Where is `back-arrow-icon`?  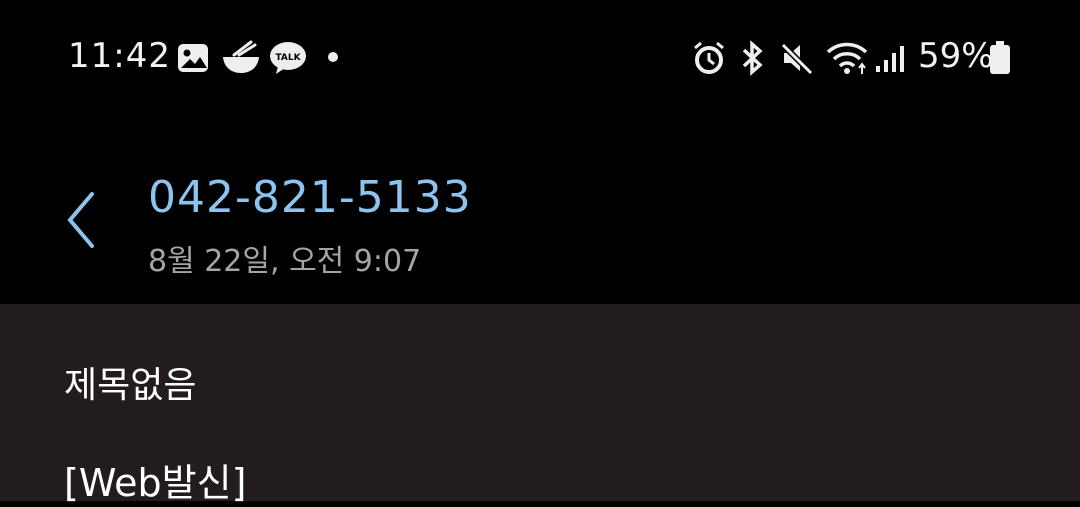 back-arrow-icon is located at coordinates (82, 220).